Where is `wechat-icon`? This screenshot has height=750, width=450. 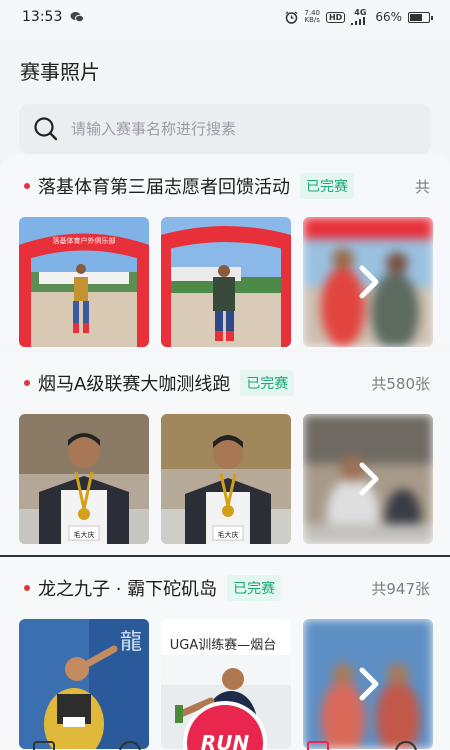 wechat-icon is located at coordinates (77, 17).